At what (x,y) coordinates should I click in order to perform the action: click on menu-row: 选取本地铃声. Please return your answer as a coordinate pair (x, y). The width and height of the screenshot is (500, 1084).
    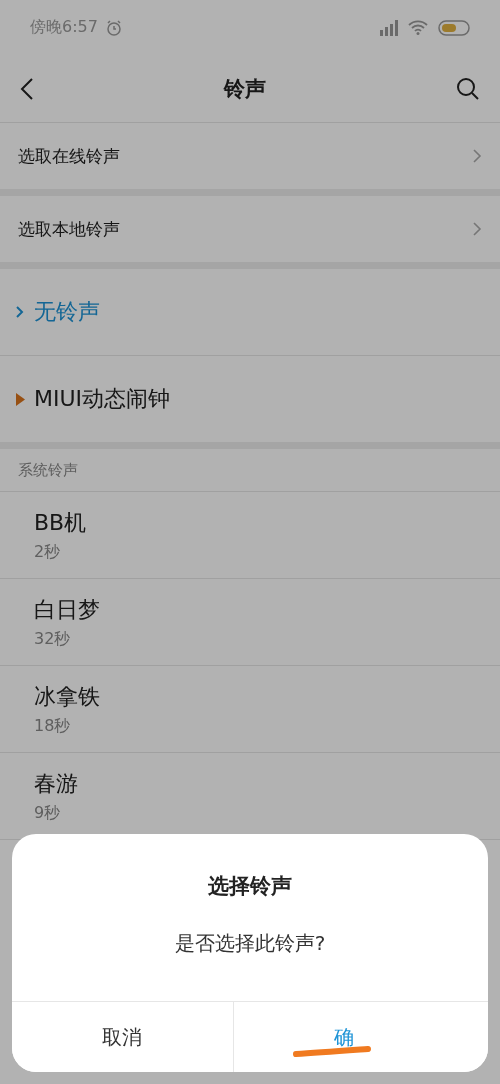
    Looking at the image, I should click on (250, 229).